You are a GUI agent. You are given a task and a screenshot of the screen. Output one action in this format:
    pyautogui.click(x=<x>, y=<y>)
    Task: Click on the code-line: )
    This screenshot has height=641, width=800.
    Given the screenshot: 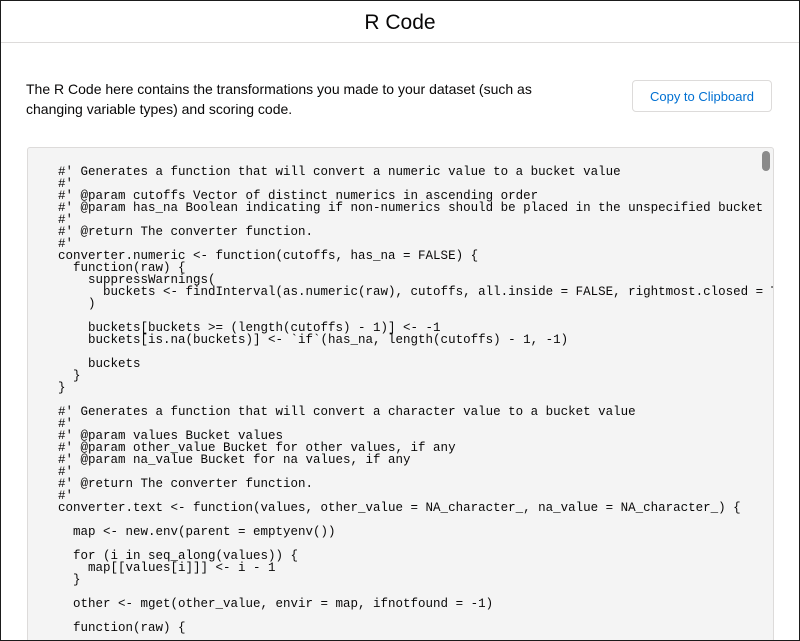 What is the action you would take?
    pyautogui.click(x=77, y=304)
    